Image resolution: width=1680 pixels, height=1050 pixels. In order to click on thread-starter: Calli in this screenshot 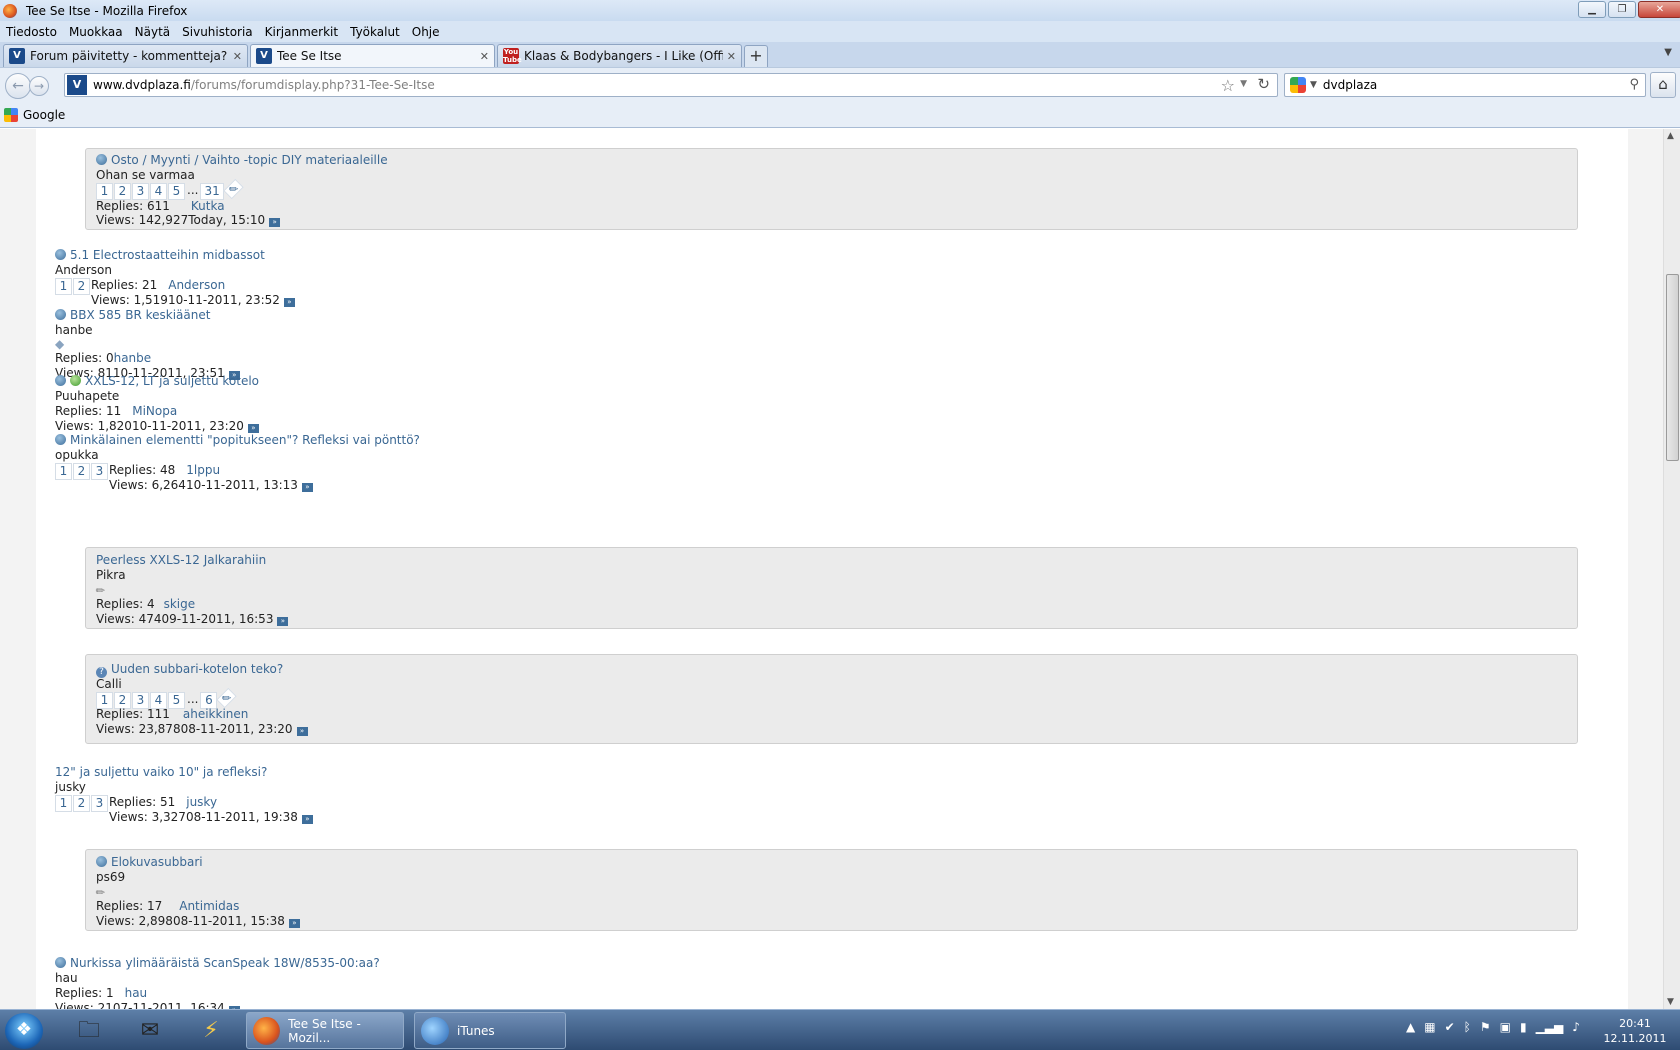, I will do `click(109, 684)`.